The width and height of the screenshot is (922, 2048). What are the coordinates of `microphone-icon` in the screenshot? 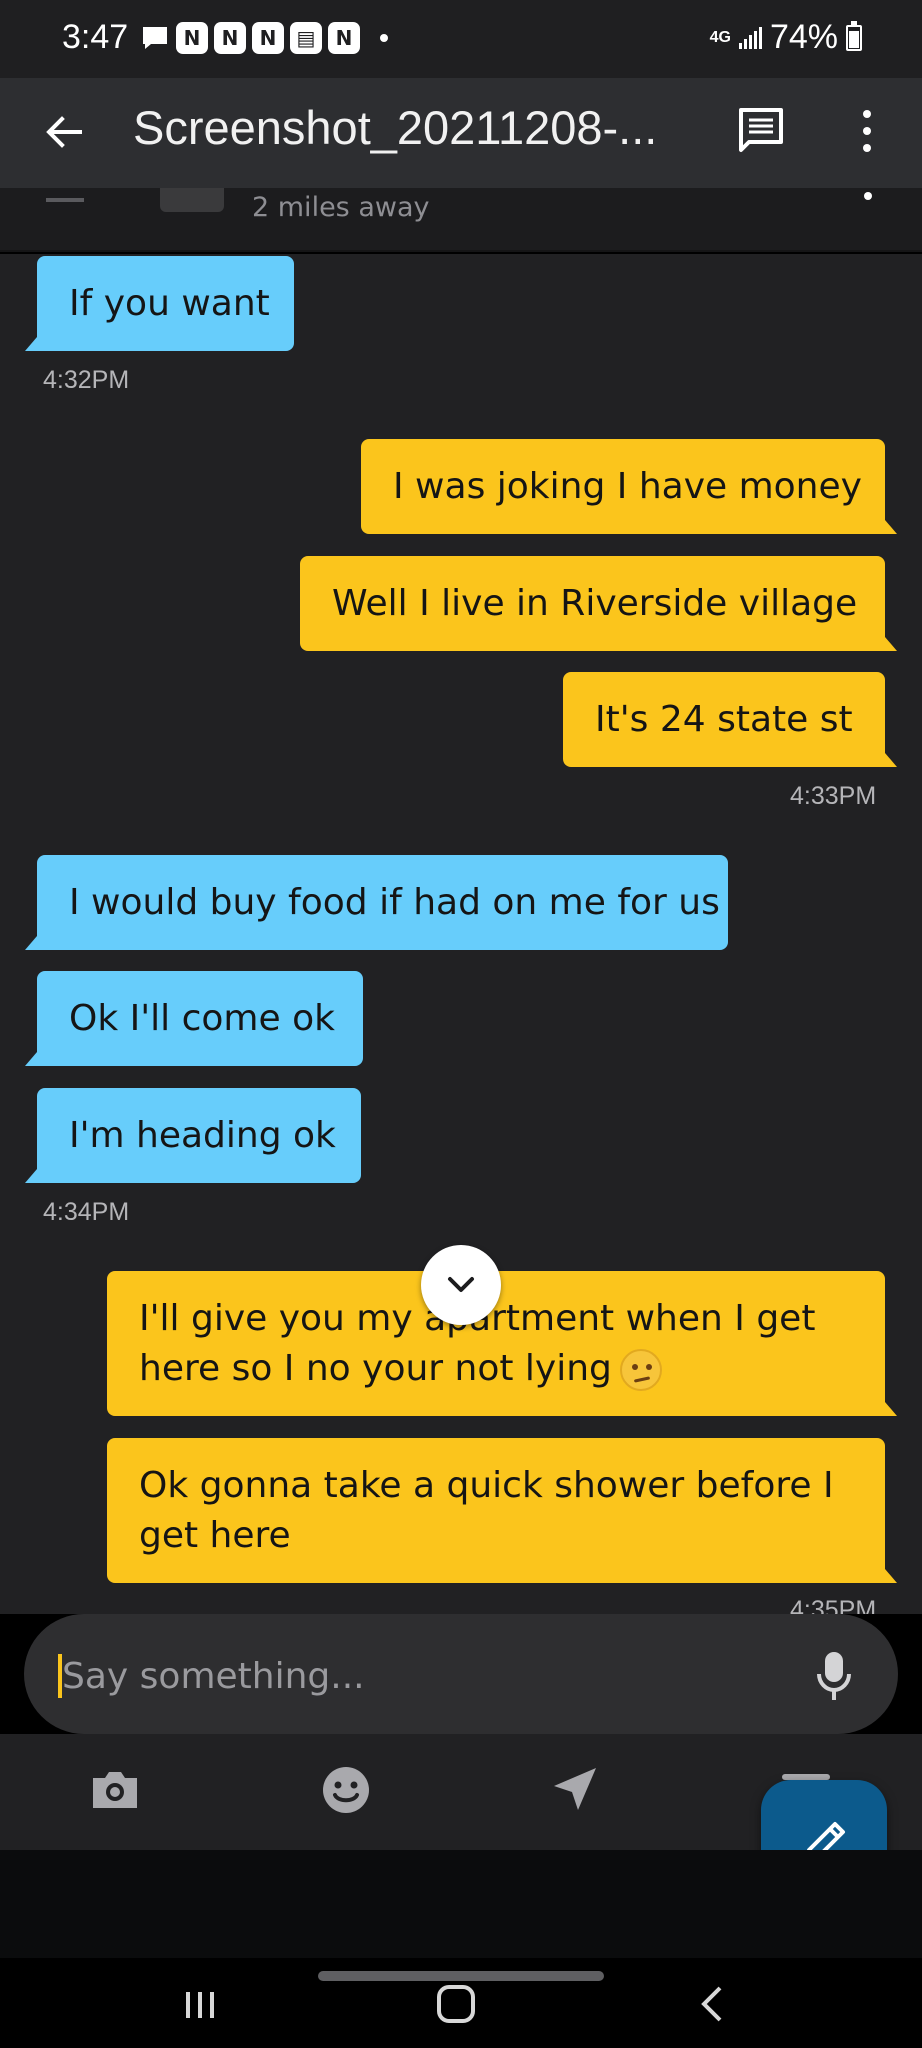 It's located at (834, 1676).